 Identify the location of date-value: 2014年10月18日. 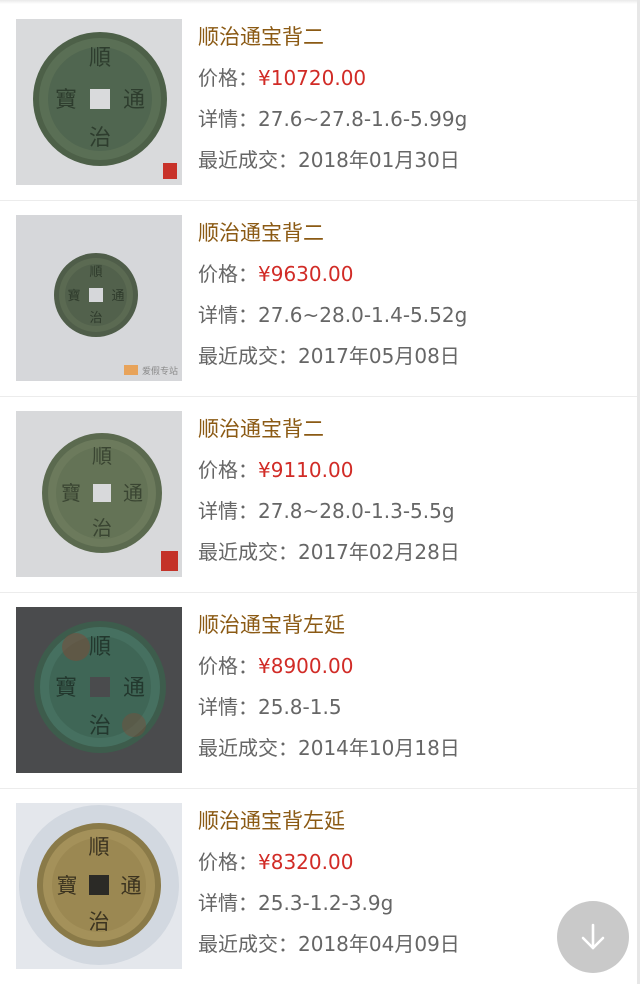
(379, 748).